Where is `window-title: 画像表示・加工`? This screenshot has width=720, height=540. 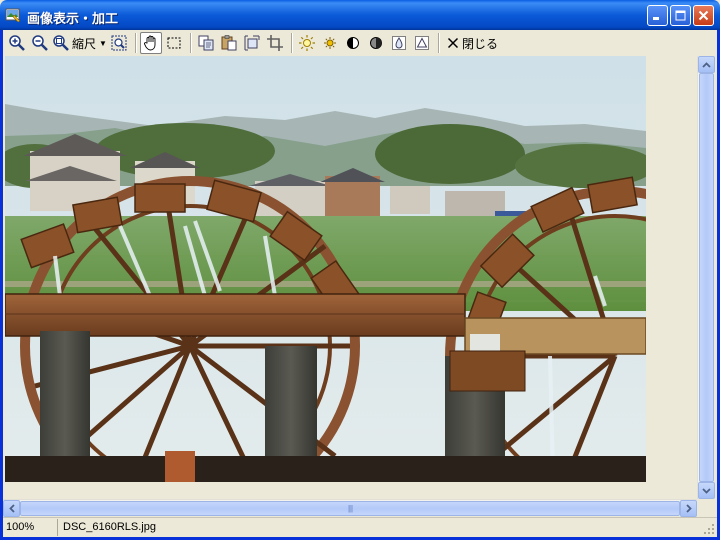 window-title: 画像表示・加工 is located at coordinates (73, 19).